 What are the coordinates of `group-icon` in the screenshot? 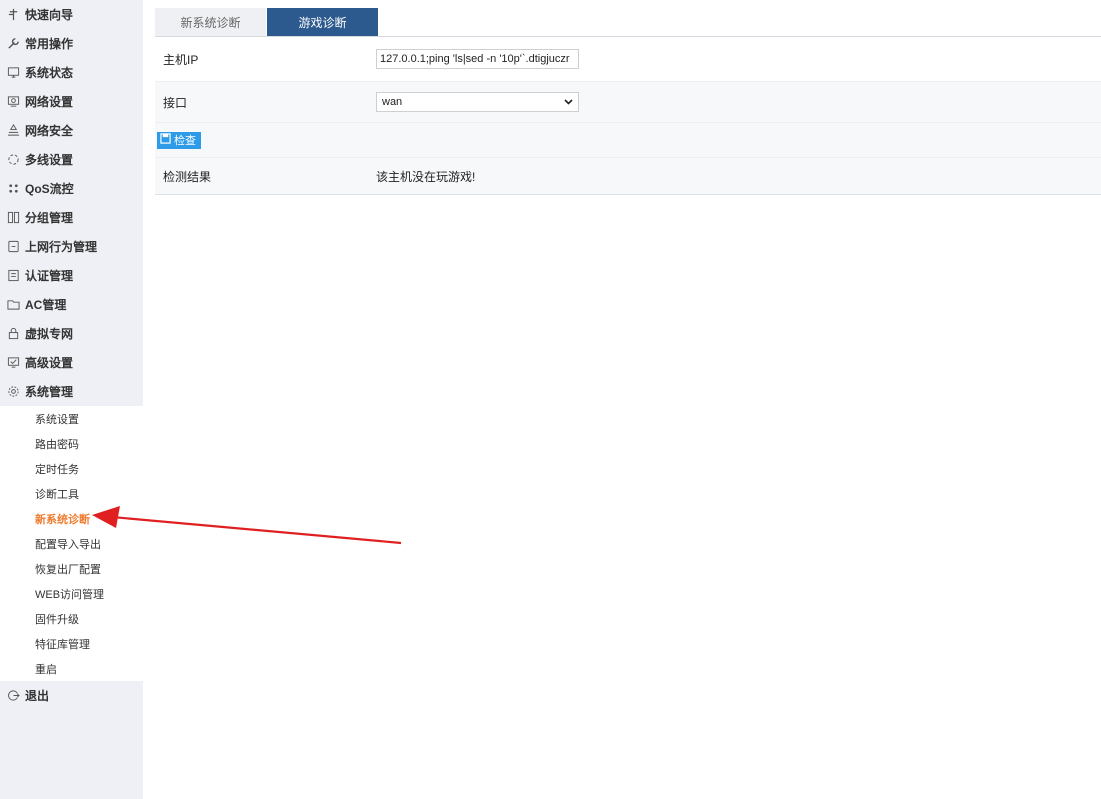 It's located at (13, 218).